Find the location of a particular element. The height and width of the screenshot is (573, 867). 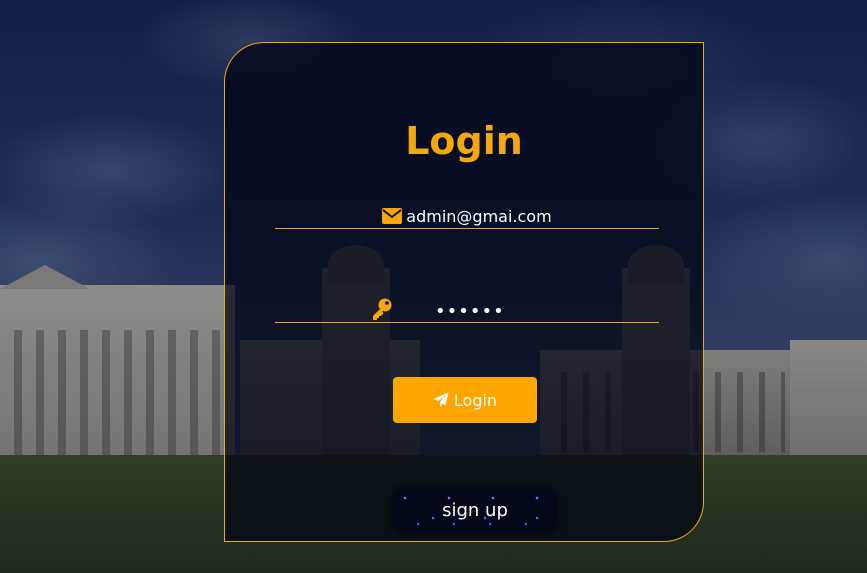

password-field: •••••• is located at coordinates (467, 310).